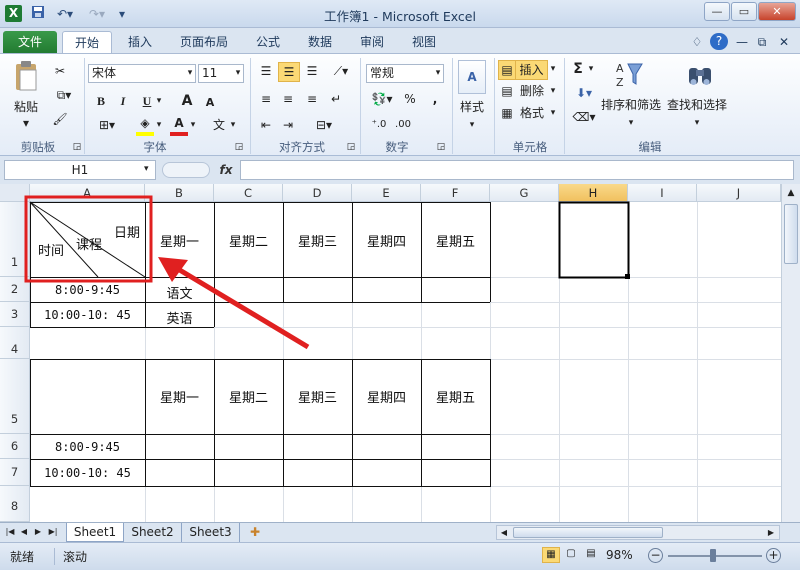  What do you see at coordinates (289, 72) in the screenshot?
I see `align-middle-icon: ☰` at bounding box center [289, 72].